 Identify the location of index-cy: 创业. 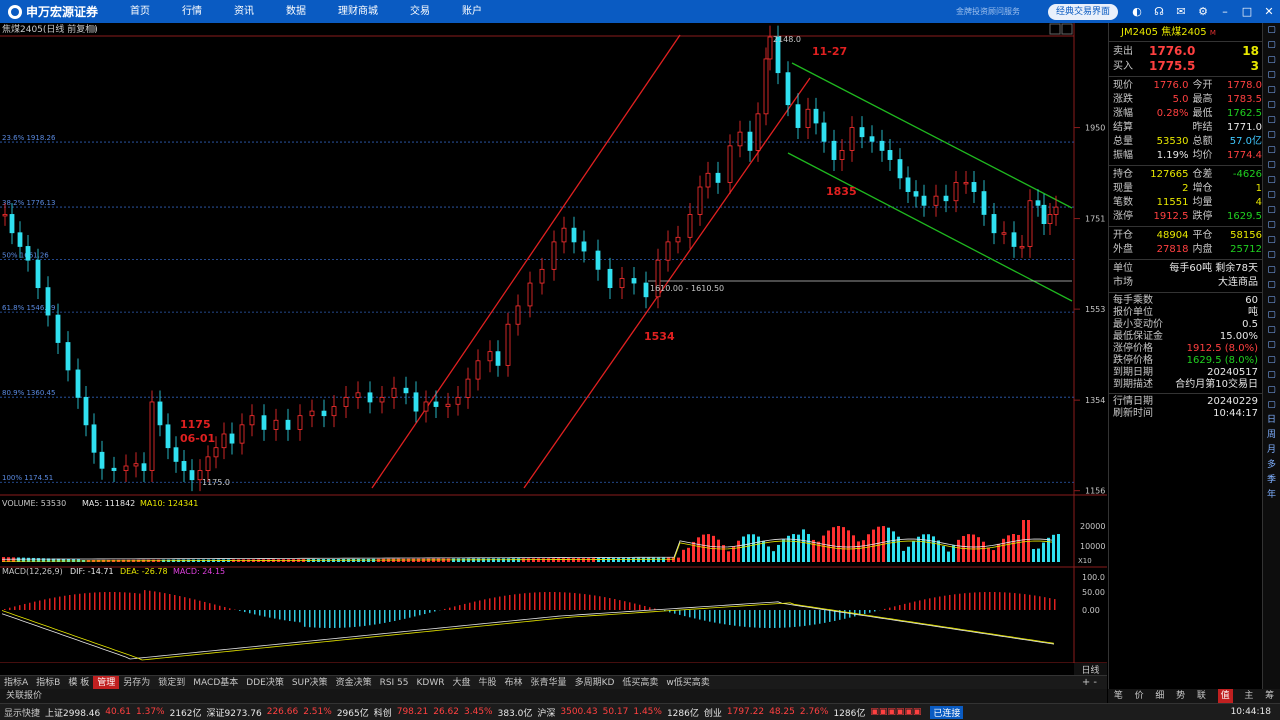
(715, 712).